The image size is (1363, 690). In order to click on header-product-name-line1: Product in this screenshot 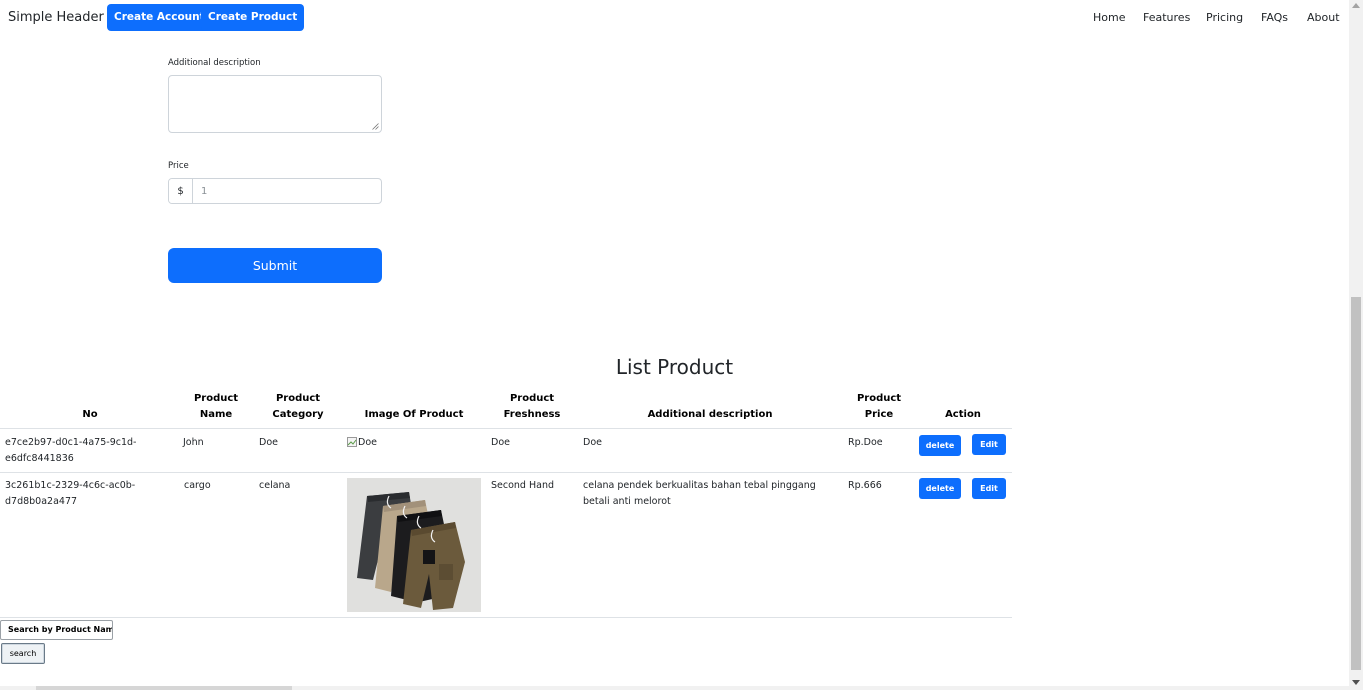, I will do `click(216, 398)`.